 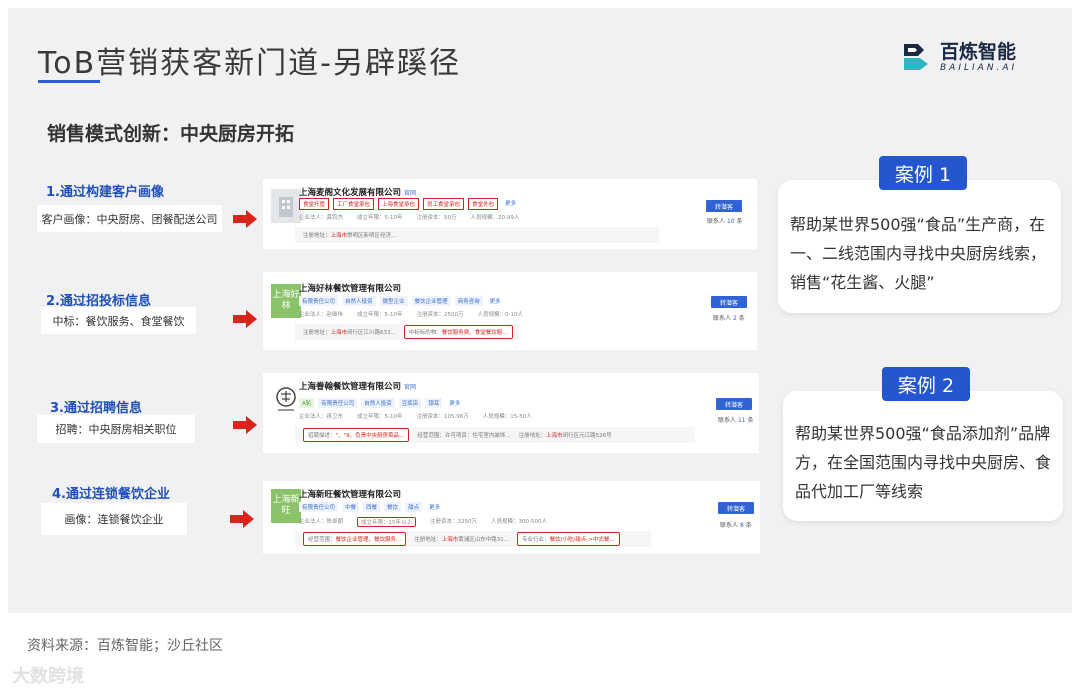 I want to click on tag-row: A轮 有限责任公司 自然人投资 豆浆店 银耳 更多, so click(x=381, y=403).